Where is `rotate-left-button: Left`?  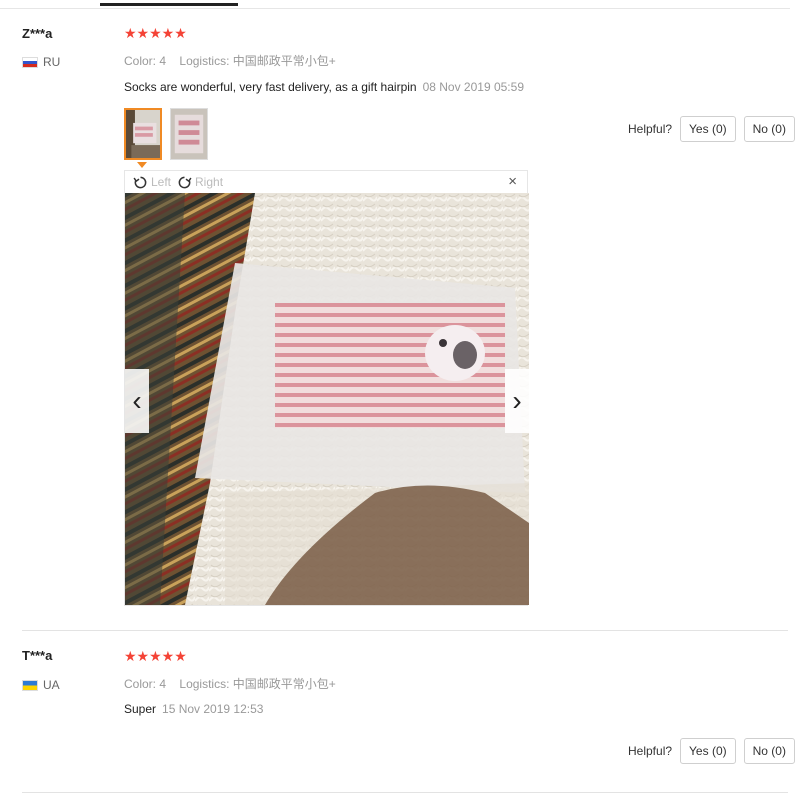
rotate-left-button: Left is located at coordinates (152, 182).